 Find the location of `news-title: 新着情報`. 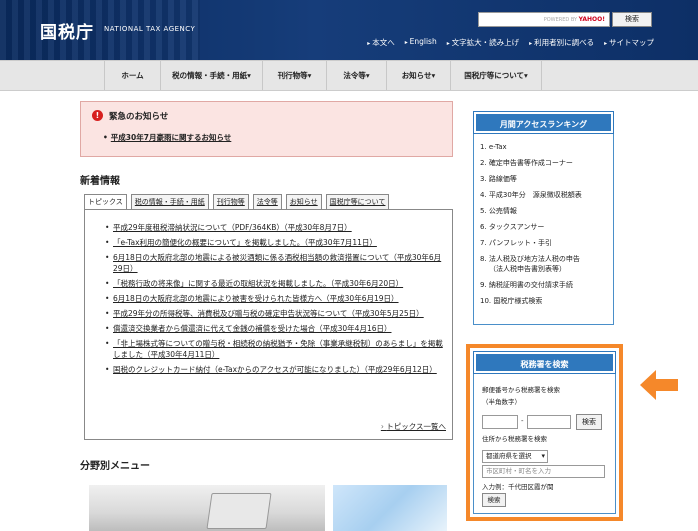

news-title: 新着情報 is located at coordinates (100, 181).